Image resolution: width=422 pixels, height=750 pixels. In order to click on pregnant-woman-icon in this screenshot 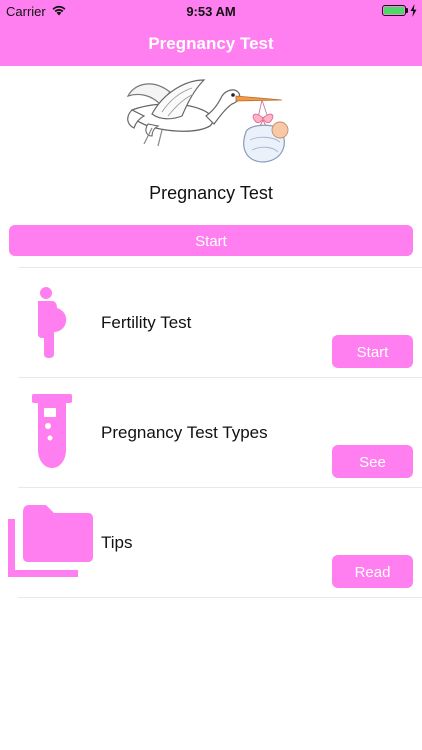, I will do `click(52, 322)`.